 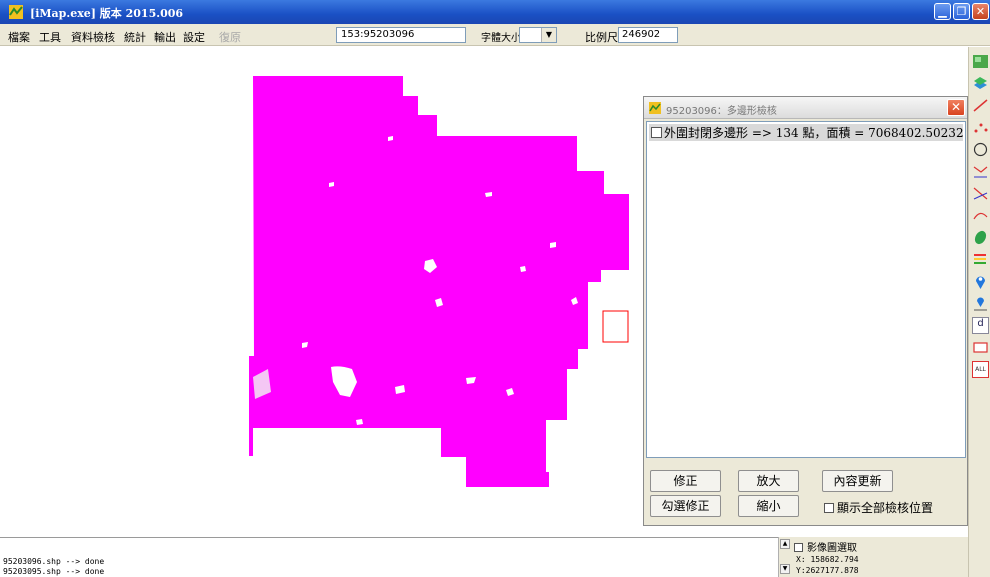 I want to click on list-item-text: 外圍封閉多邊形 => 134 點，面積 = 7068402.50232, so click(x=814, y=133).